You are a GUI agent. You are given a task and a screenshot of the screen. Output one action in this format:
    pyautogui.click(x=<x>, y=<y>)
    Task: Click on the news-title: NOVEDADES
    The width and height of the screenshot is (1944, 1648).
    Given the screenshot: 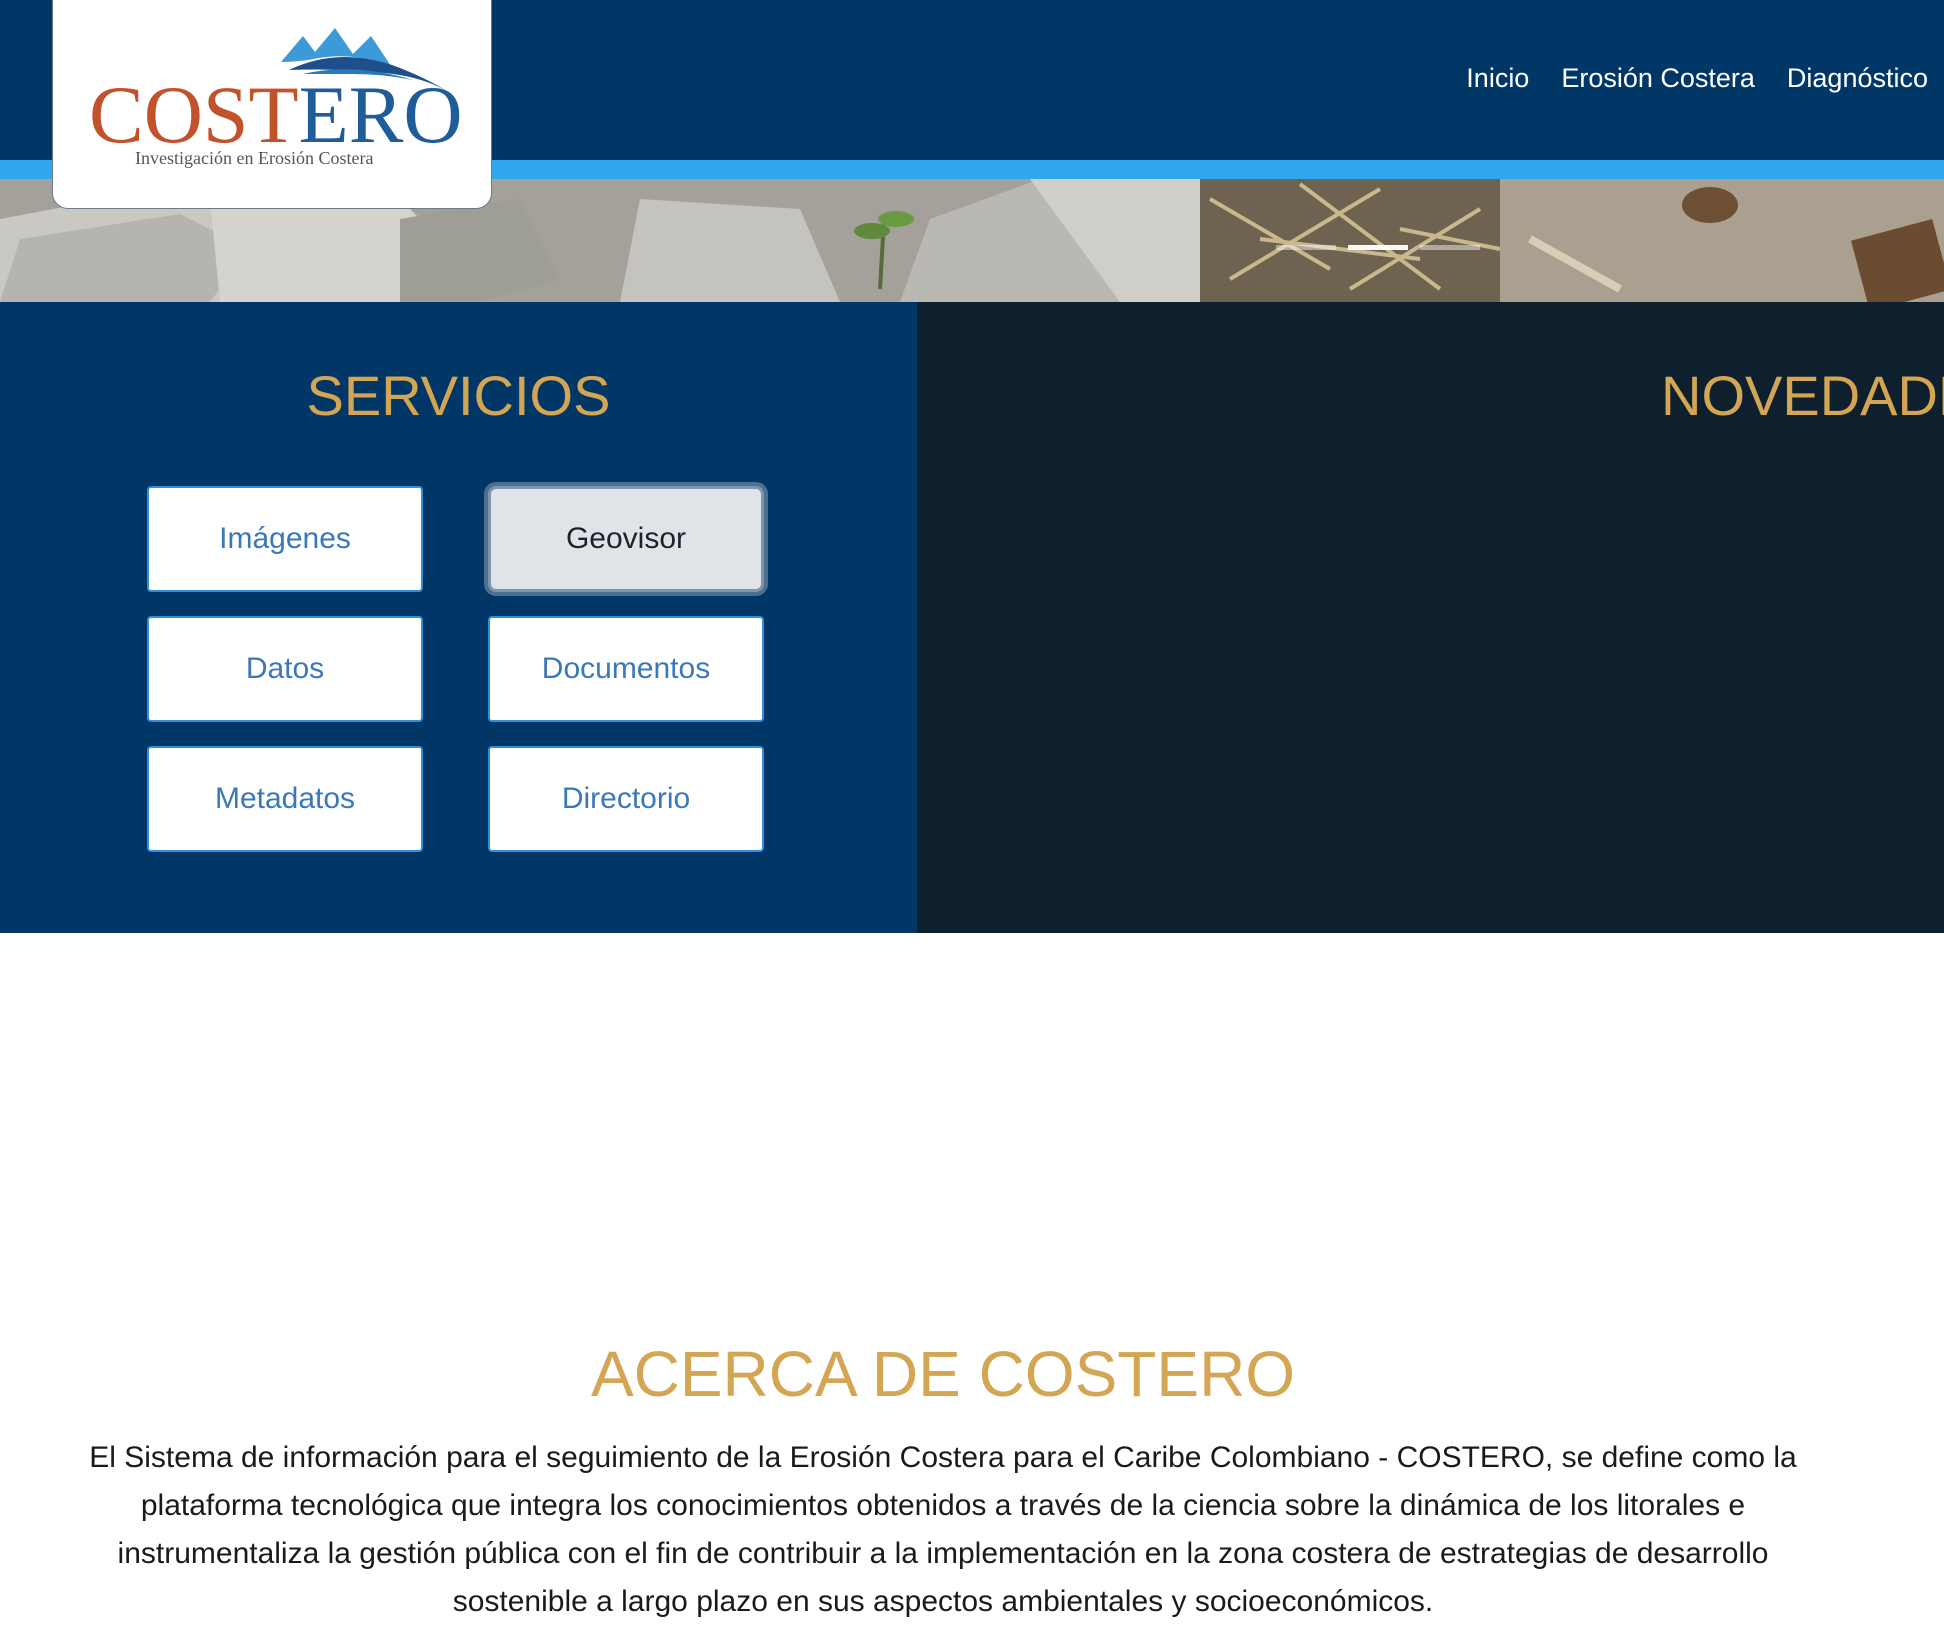 What is the action you would take?
    pyautogui.click(x=1802, y=395)
    